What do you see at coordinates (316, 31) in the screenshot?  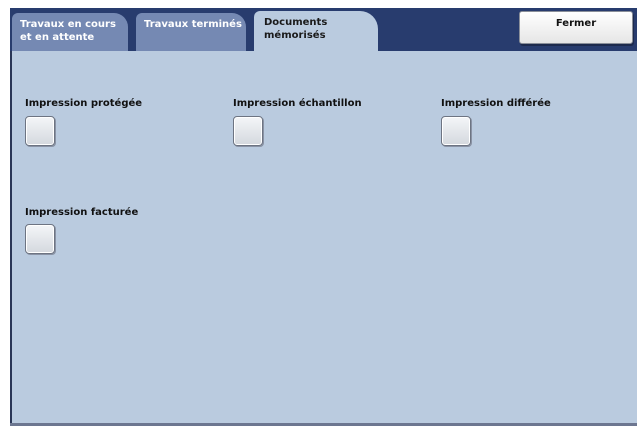 I see `tab-documents-memorises: Documents mémorisés` at bounding box center [316, 31].